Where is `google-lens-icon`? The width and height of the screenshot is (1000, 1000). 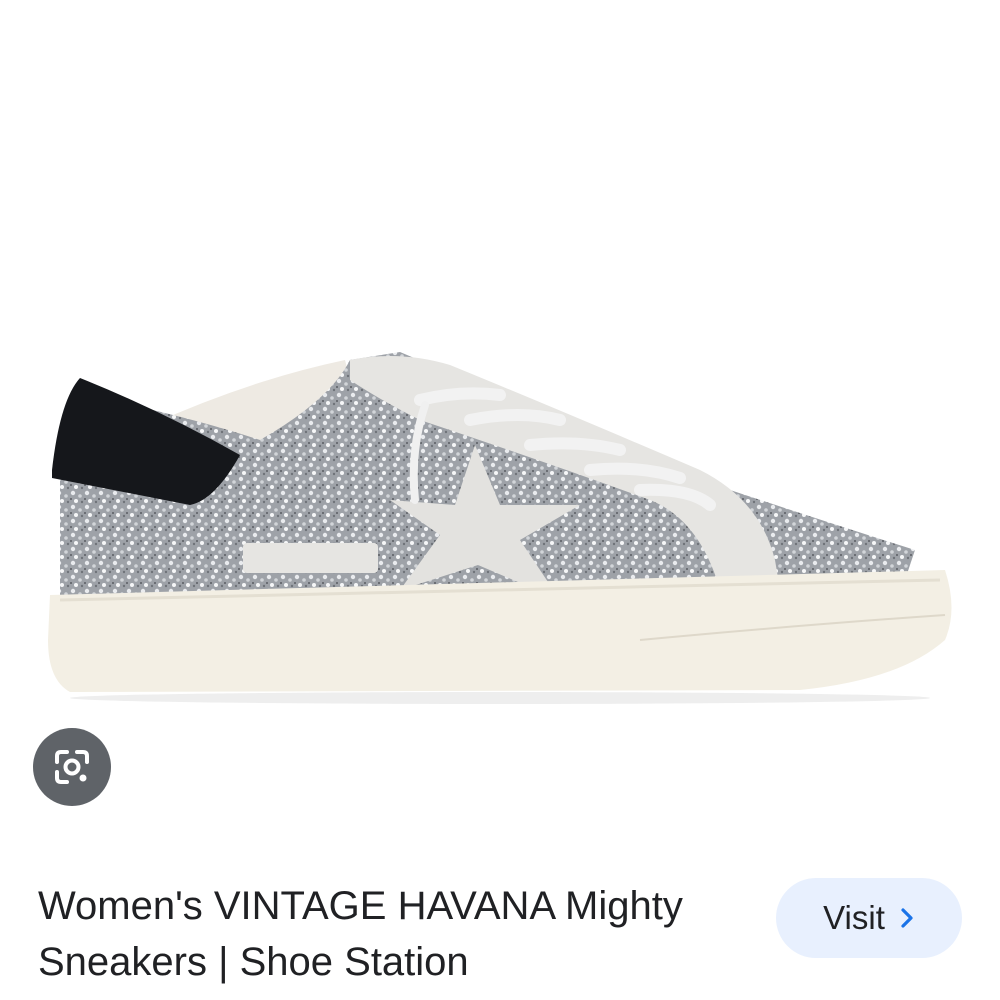
google-lens-icon is located at coordinates (72, 767).